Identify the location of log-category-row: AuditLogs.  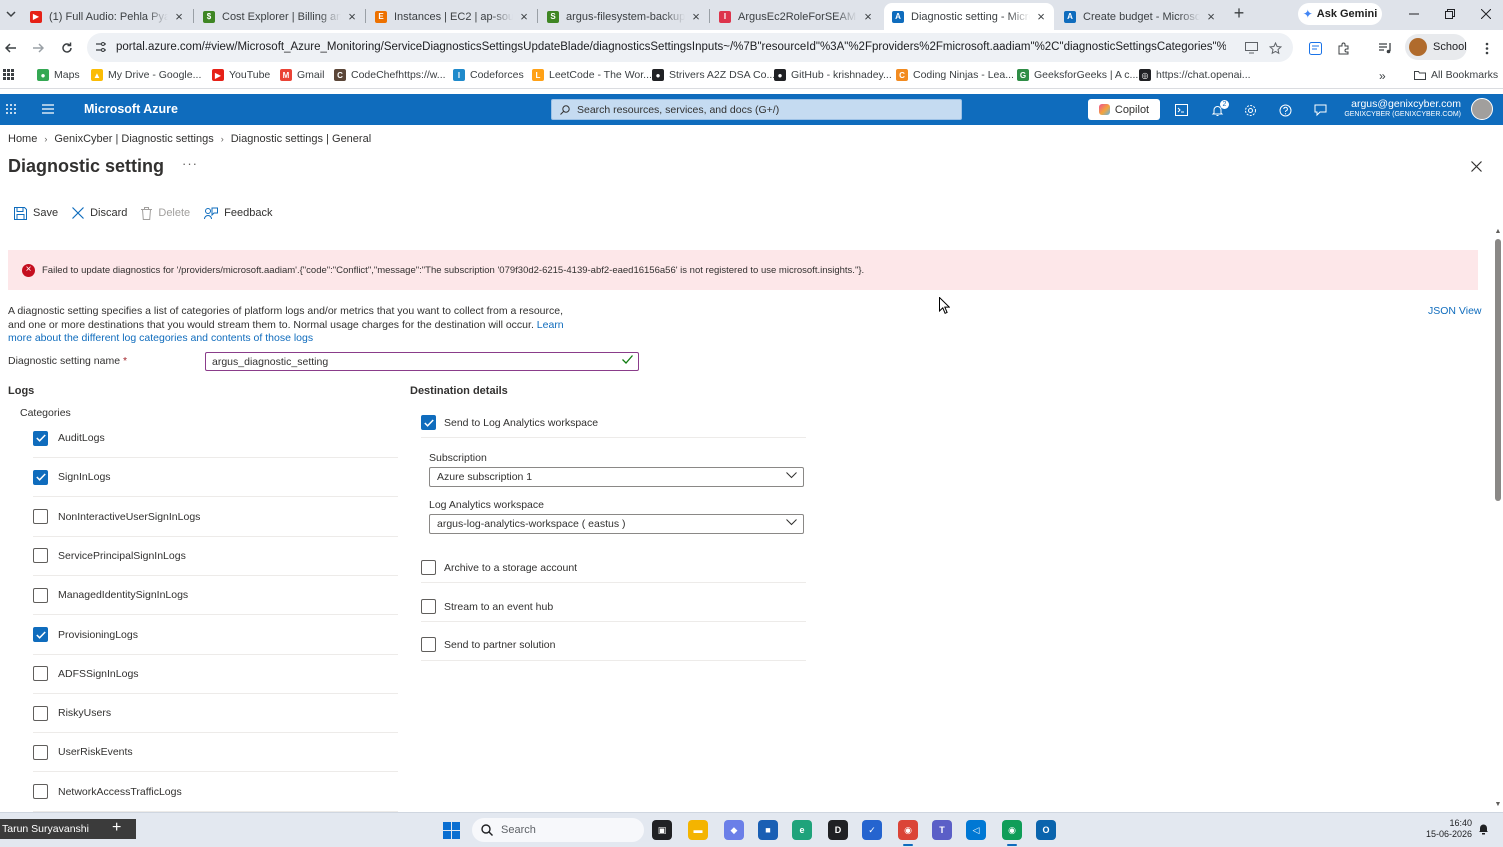
(215, 438).